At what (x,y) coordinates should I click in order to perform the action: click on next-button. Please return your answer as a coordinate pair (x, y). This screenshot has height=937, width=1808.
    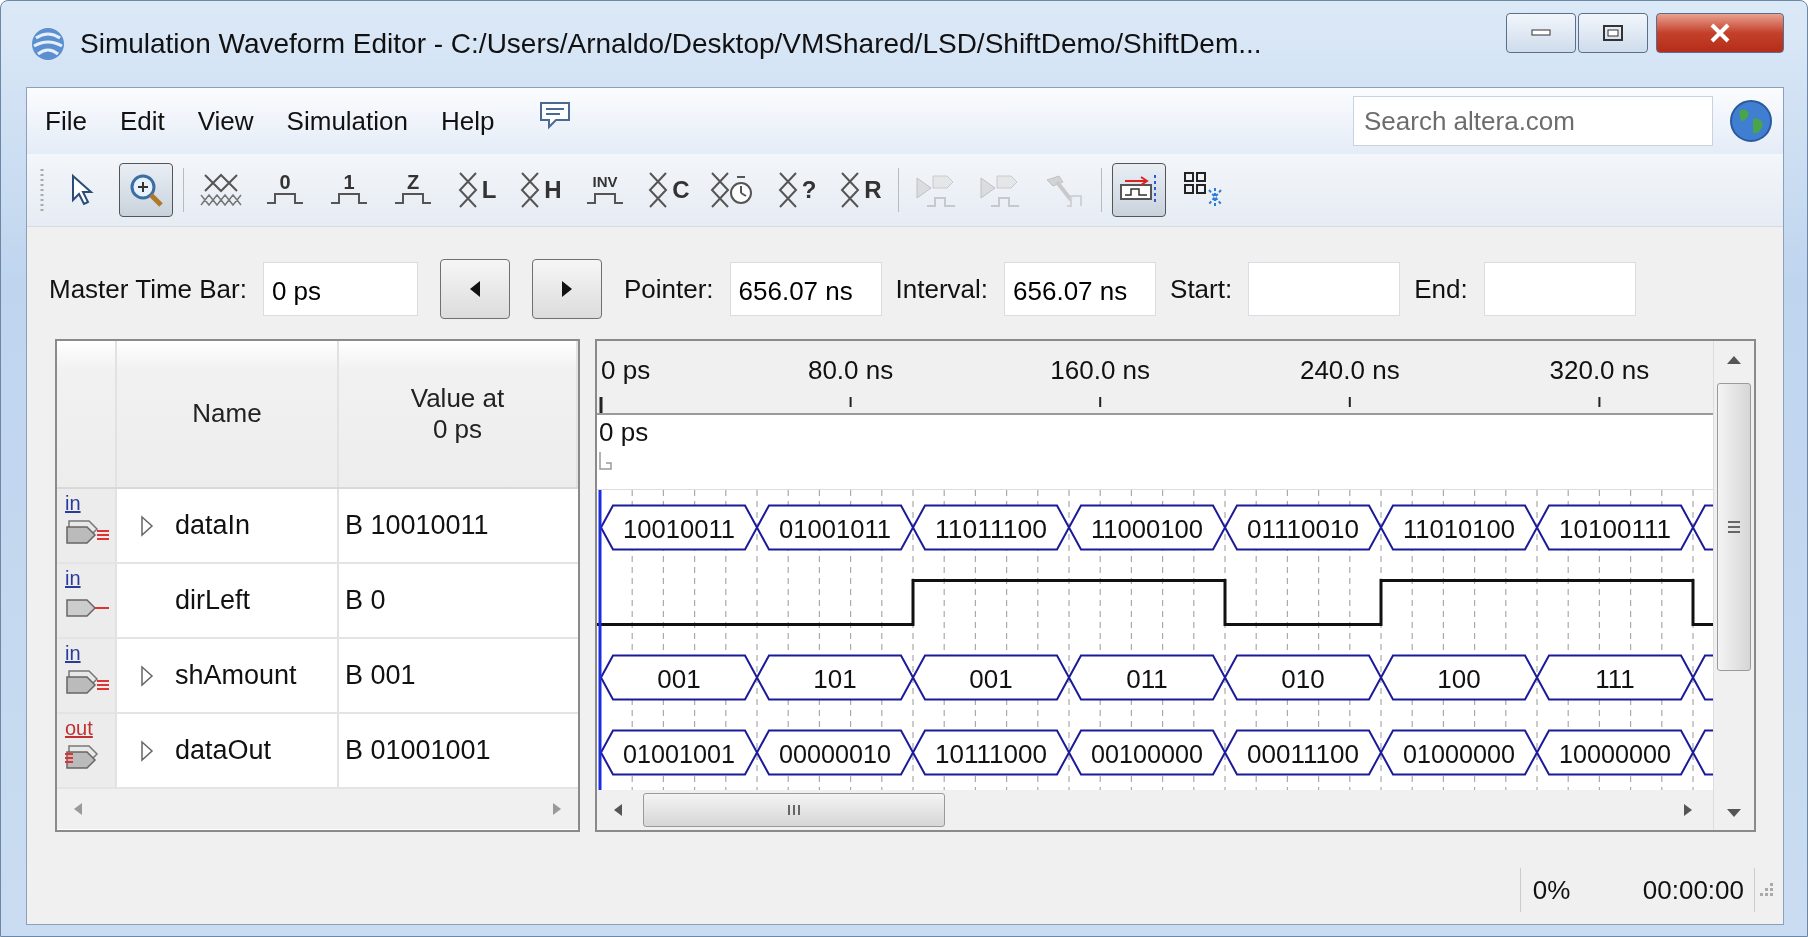
    Looking at the image, I should click on (566, 289).